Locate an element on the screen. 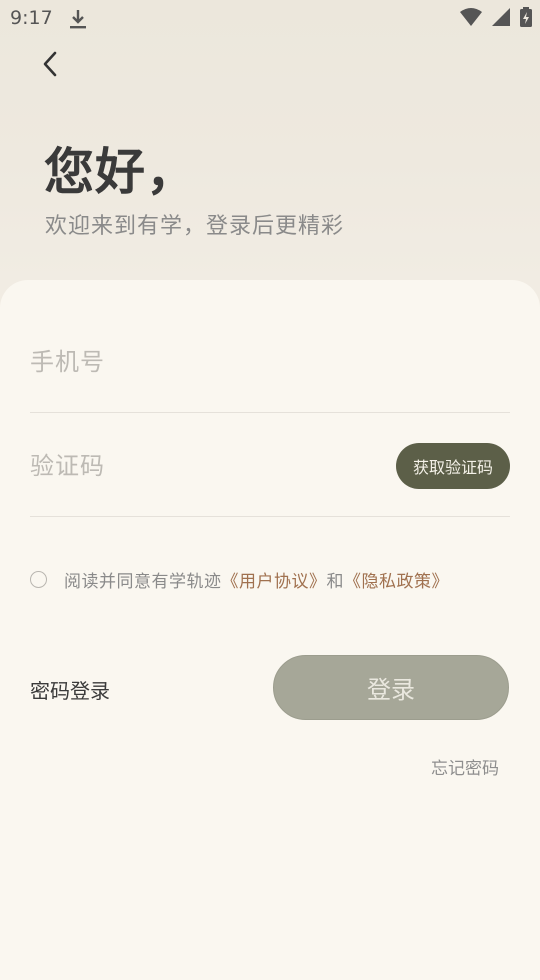 The image size is (540, 980). greeting-title: 您好， is located at coordinates (120, 172).